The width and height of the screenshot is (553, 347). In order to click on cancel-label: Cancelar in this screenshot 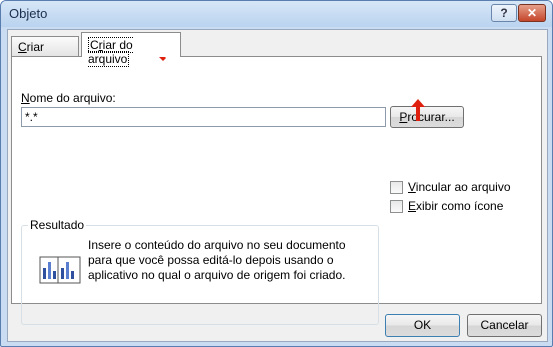, I will do `click(504, 325)`.